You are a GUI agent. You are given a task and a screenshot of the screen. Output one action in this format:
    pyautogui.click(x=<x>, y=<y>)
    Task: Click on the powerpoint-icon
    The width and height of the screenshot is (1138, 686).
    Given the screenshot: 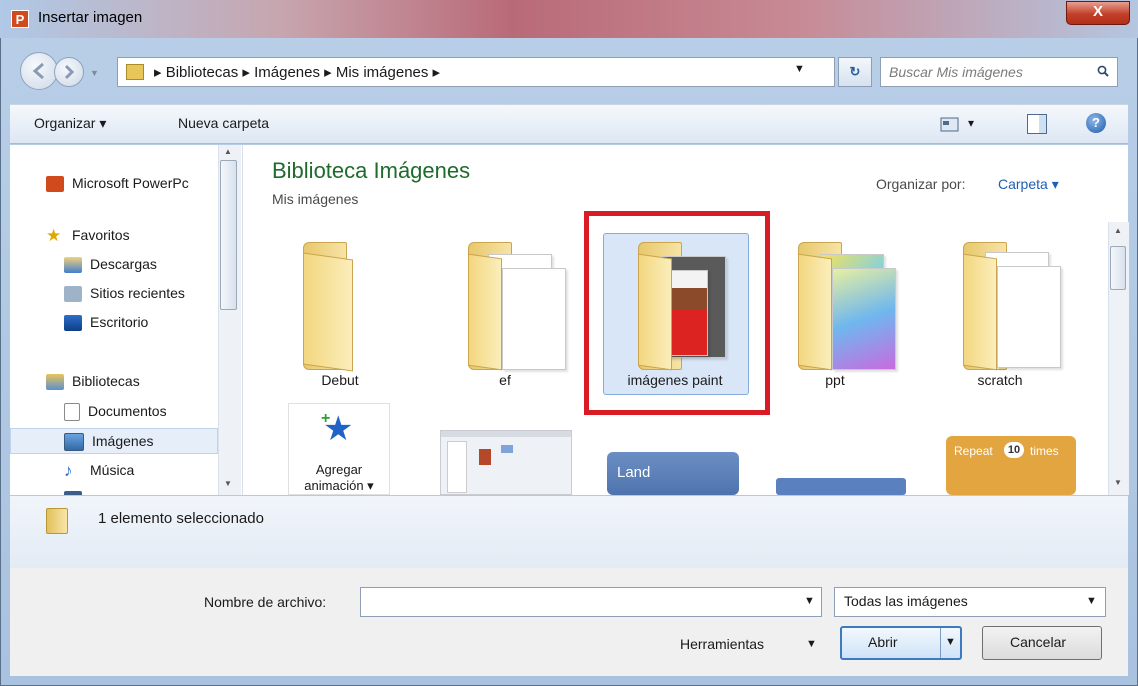 What is the action you would take?
    pyautogui.click(x=55, y=184)
    